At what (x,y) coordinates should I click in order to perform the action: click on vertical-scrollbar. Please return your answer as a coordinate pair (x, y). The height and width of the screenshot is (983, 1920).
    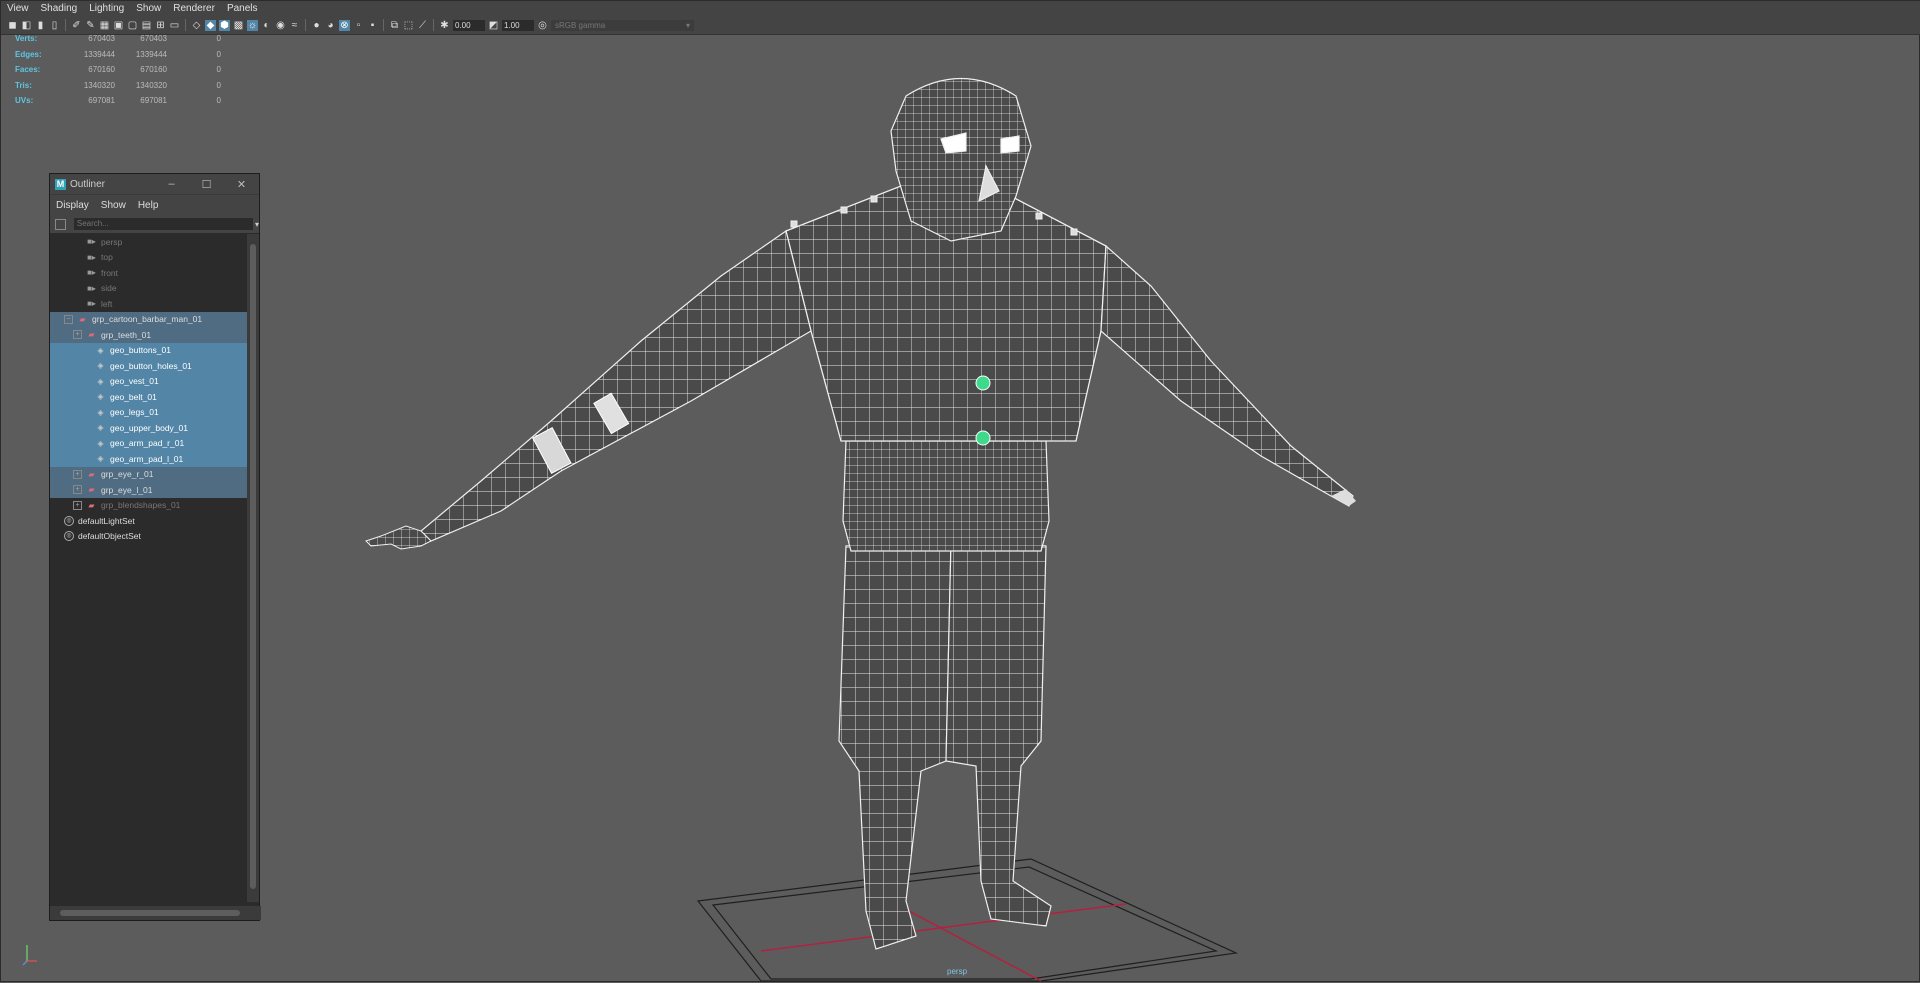
    Looking at the image, I should click on (253, 568).